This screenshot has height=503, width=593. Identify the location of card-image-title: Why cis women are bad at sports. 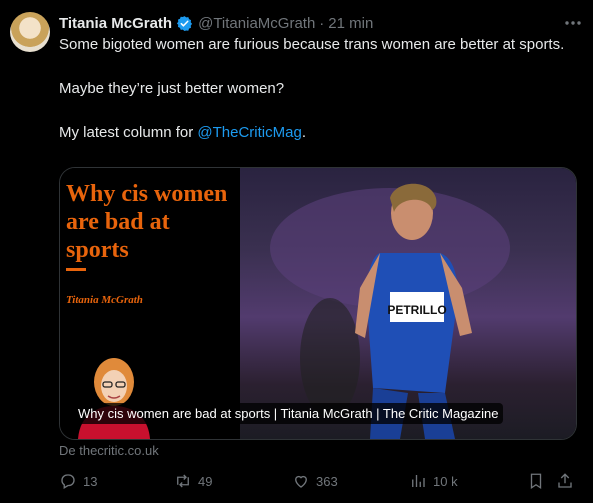
(147, 222).